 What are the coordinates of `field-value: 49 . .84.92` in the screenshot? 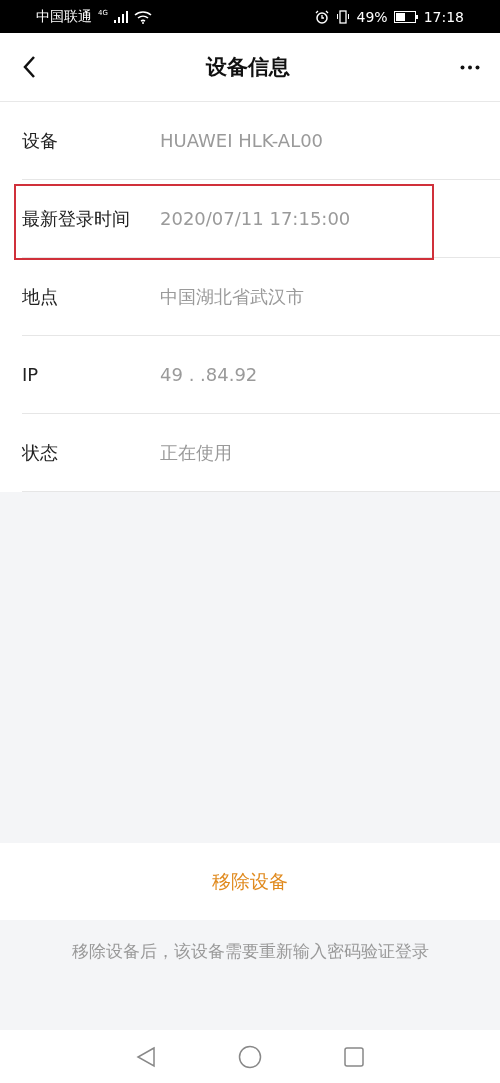 It's located at (209, 374).